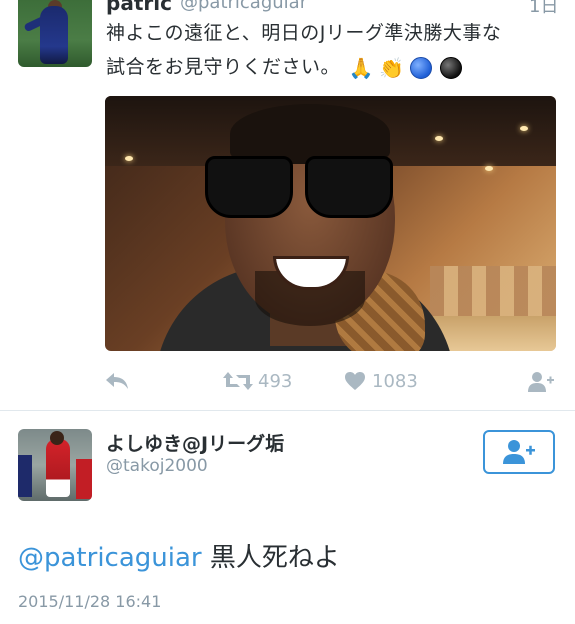 The width and height of the screenshot is (575, 624). Describe the element at coordinates (243, 6) in the screenshot. I see `tweet1-author-handle: @patricaguiar` at that location.